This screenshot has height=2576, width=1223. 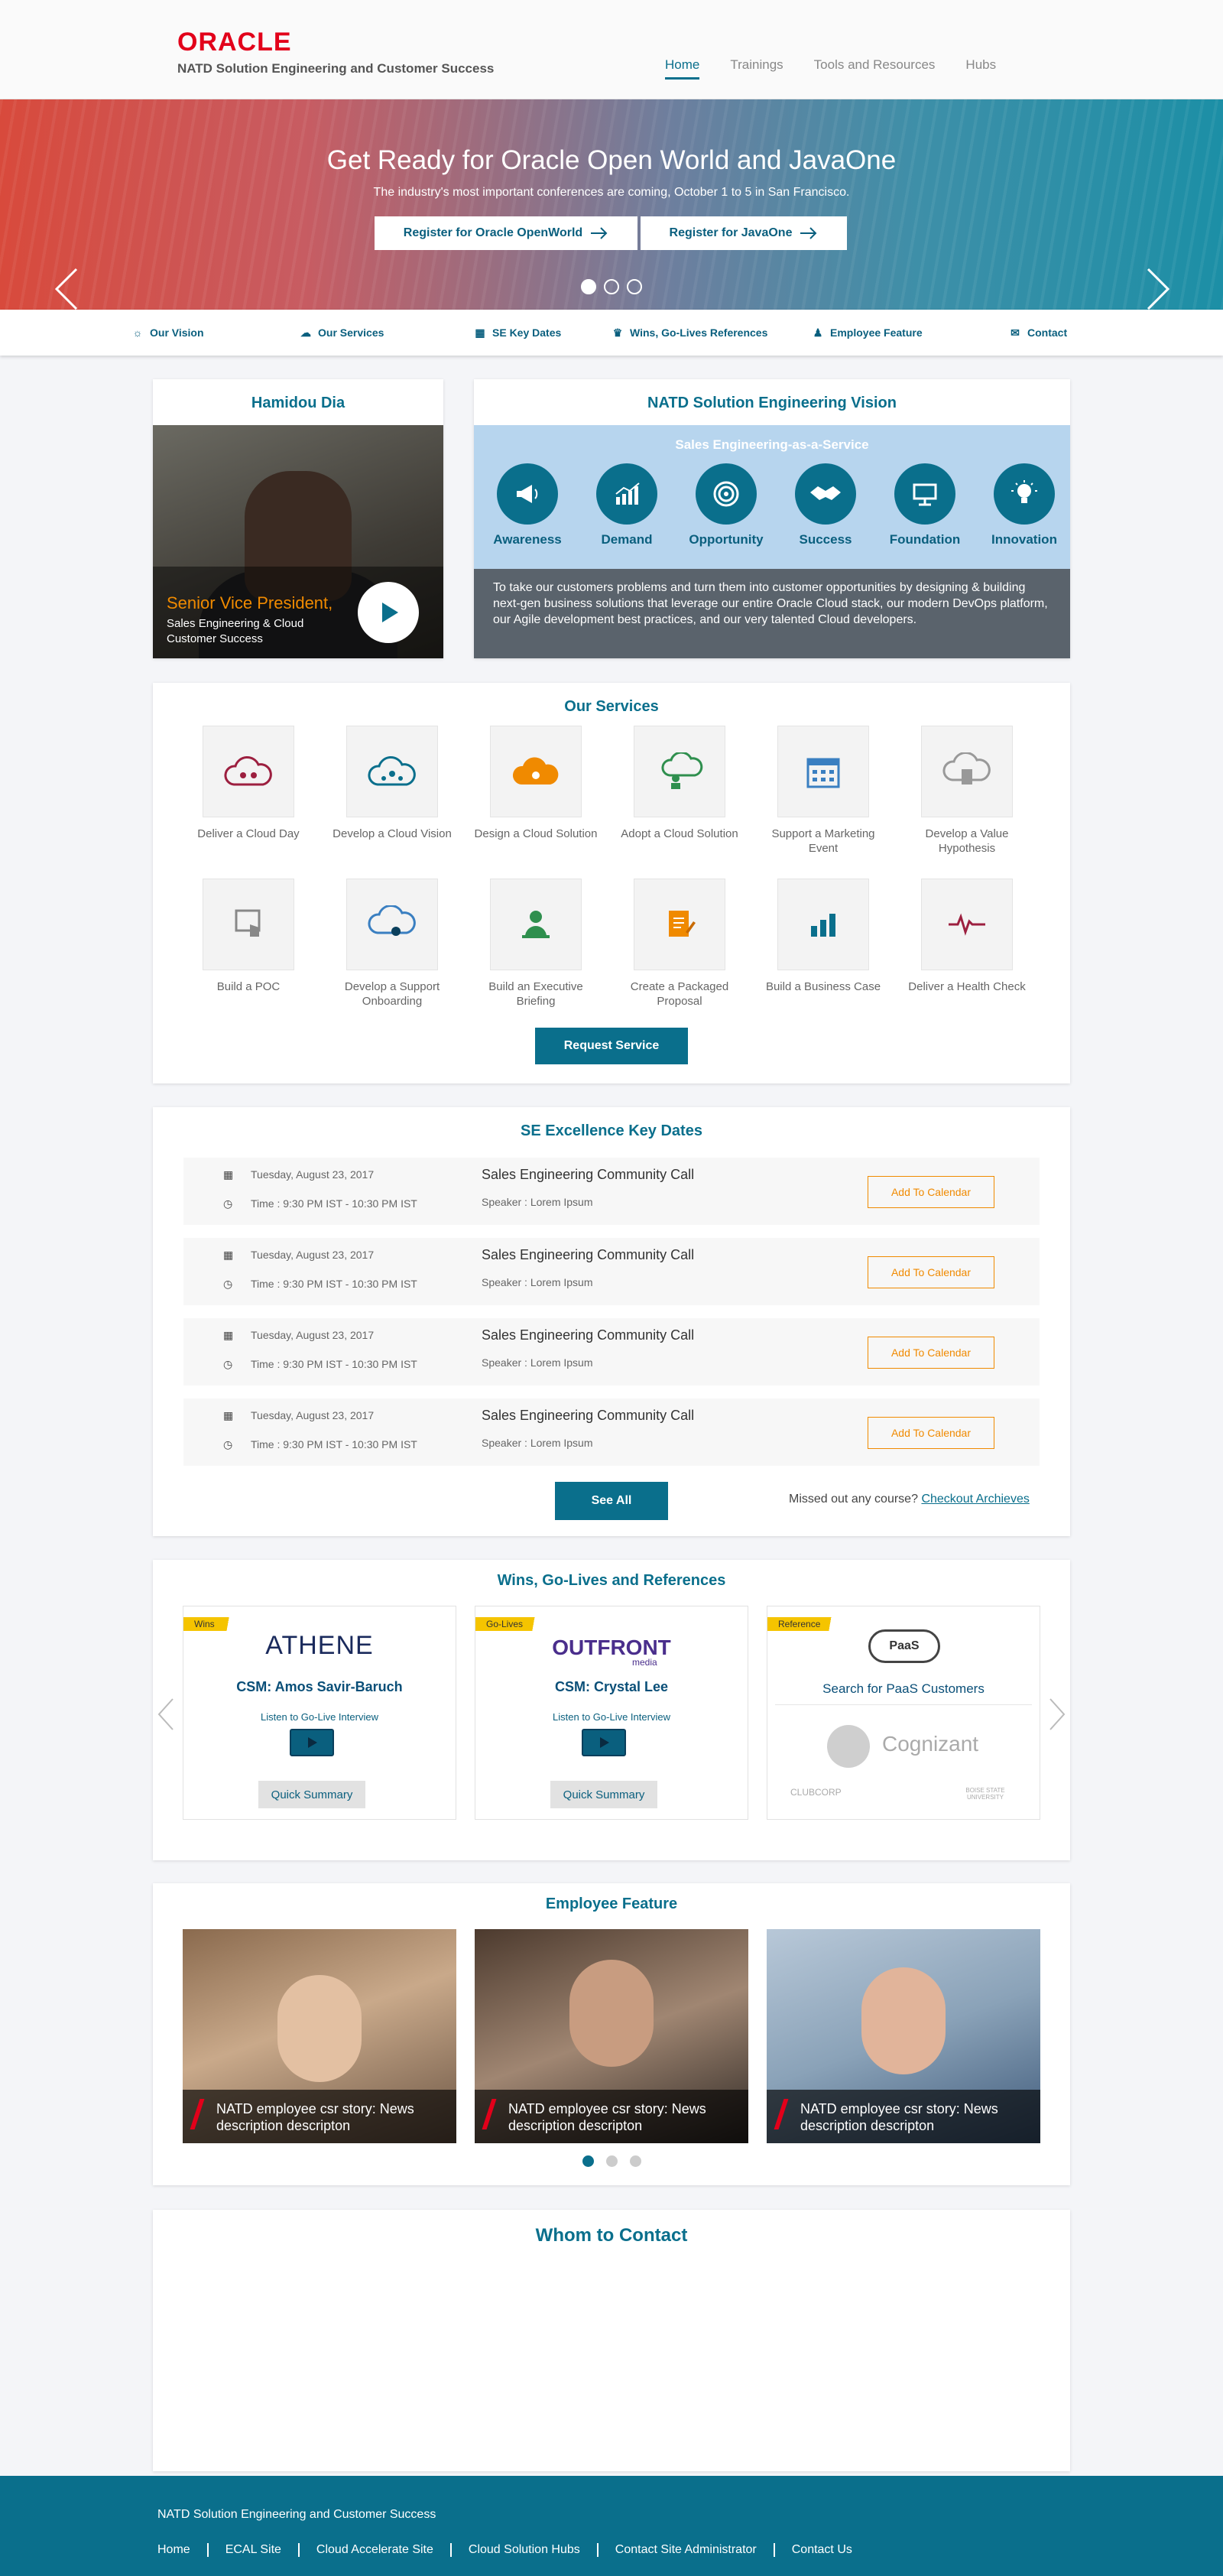 What do you see at coordinates (537, 1363) in the screenshot?
I see `event-speaker: Speaker : Lorem Ipsum` at bounding box center [537, 1363].